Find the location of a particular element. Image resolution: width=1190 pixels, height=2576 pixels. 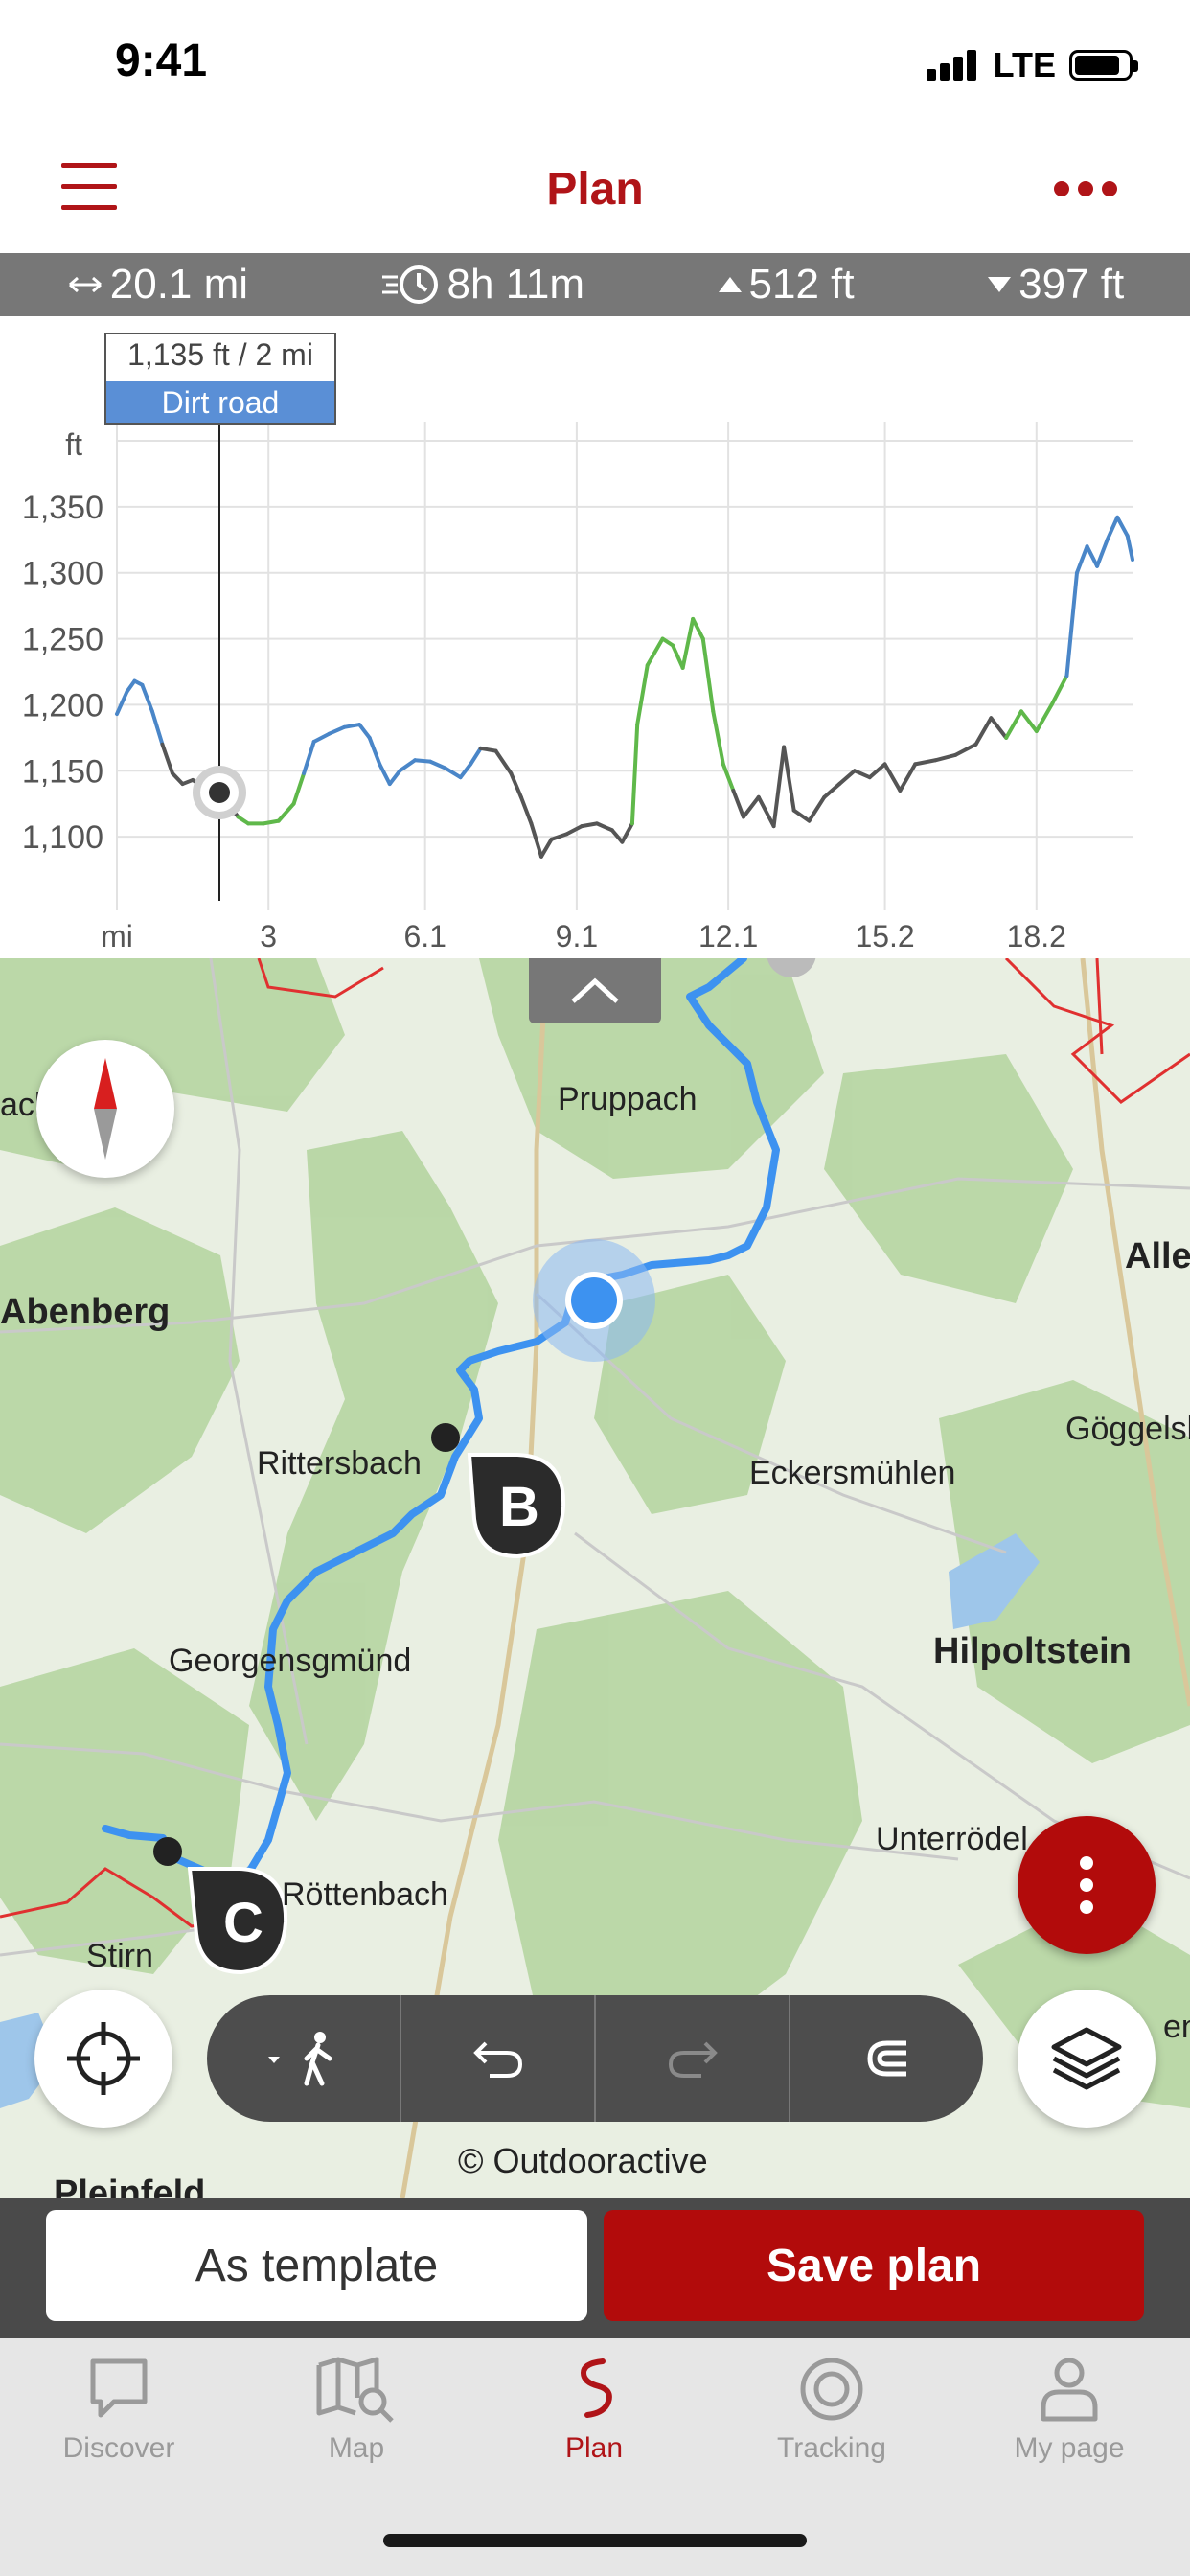

compass-button is located at coordinates (105, 1109).